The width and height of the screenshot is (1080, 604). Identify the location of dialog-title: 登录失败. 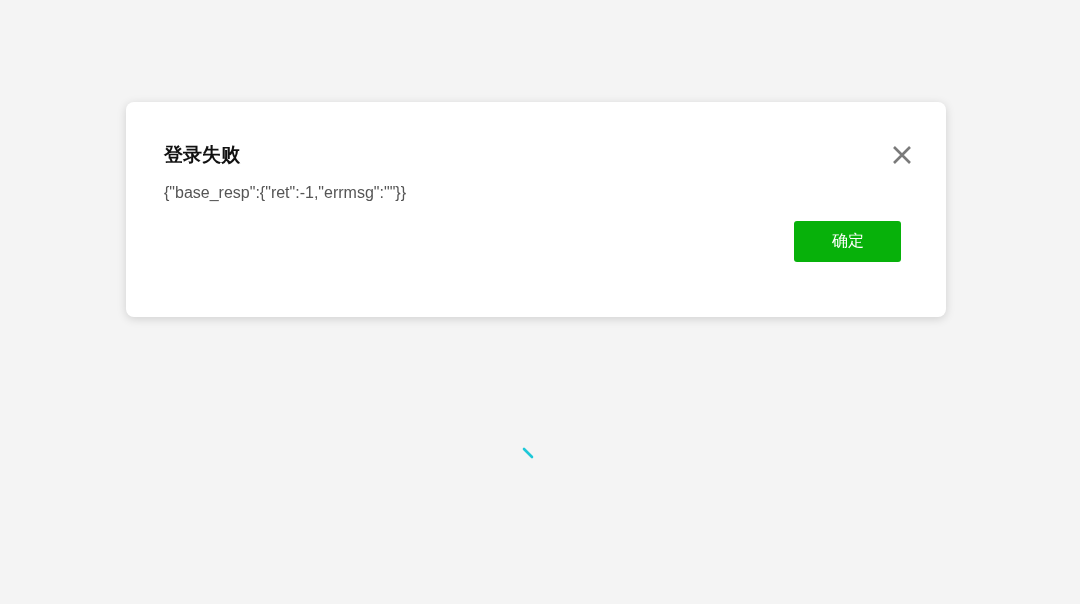
(202, 155).